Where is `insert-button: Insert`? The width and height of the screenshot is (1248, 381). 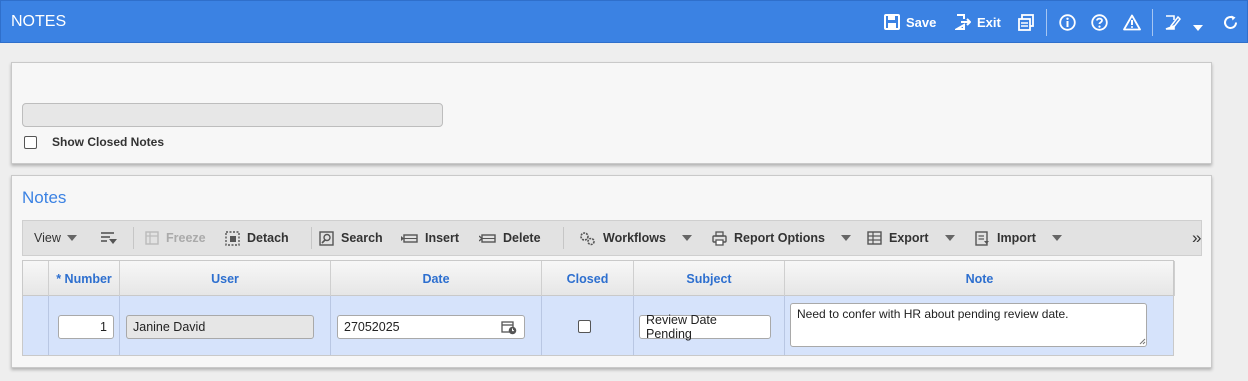
insert-button: Insert is located at coordinates (430, 238).